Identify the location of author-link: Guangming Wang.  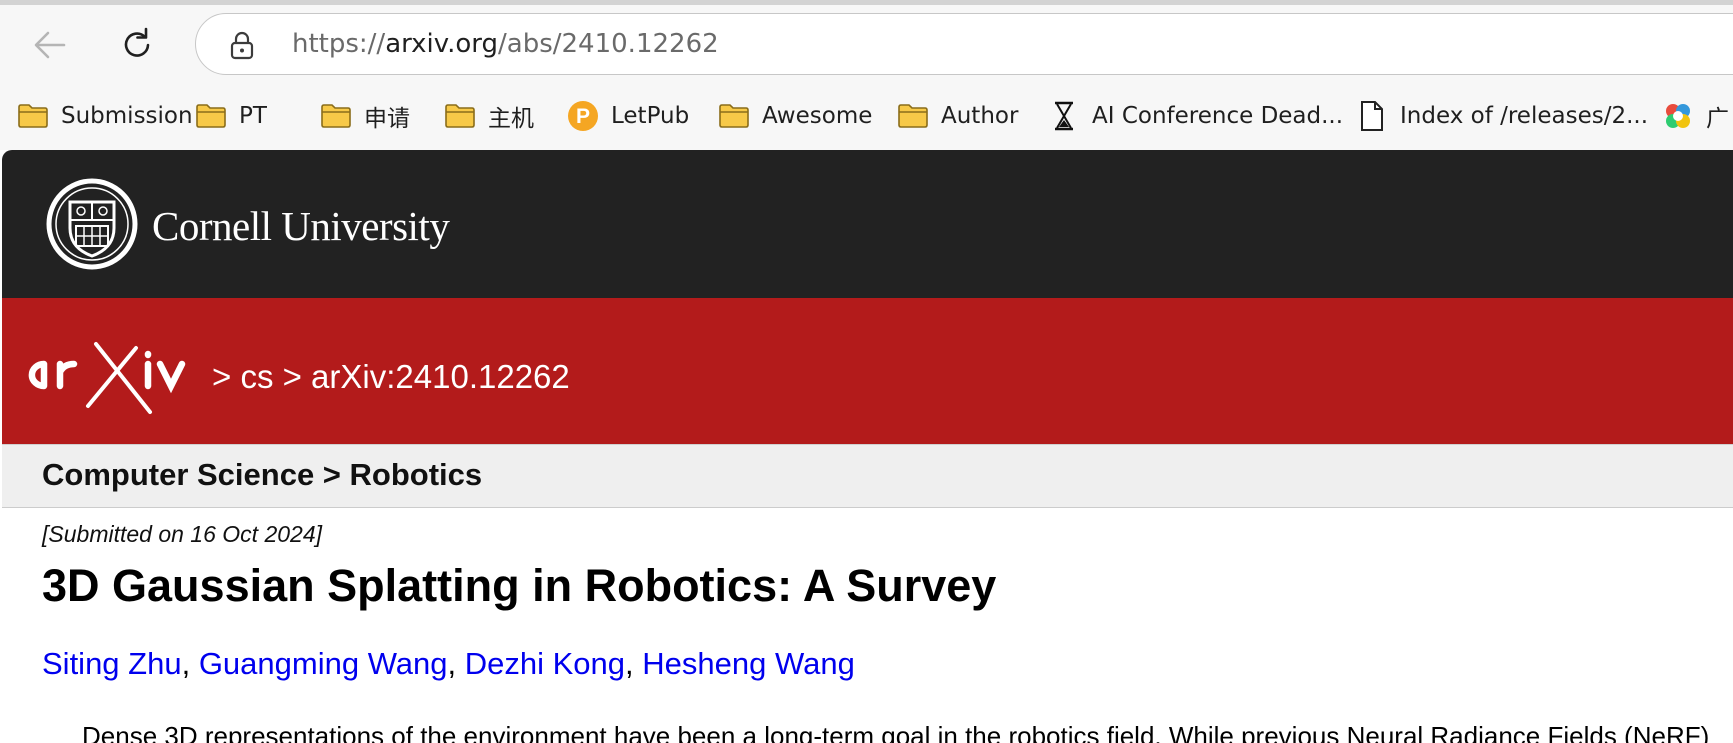
(323, 663).